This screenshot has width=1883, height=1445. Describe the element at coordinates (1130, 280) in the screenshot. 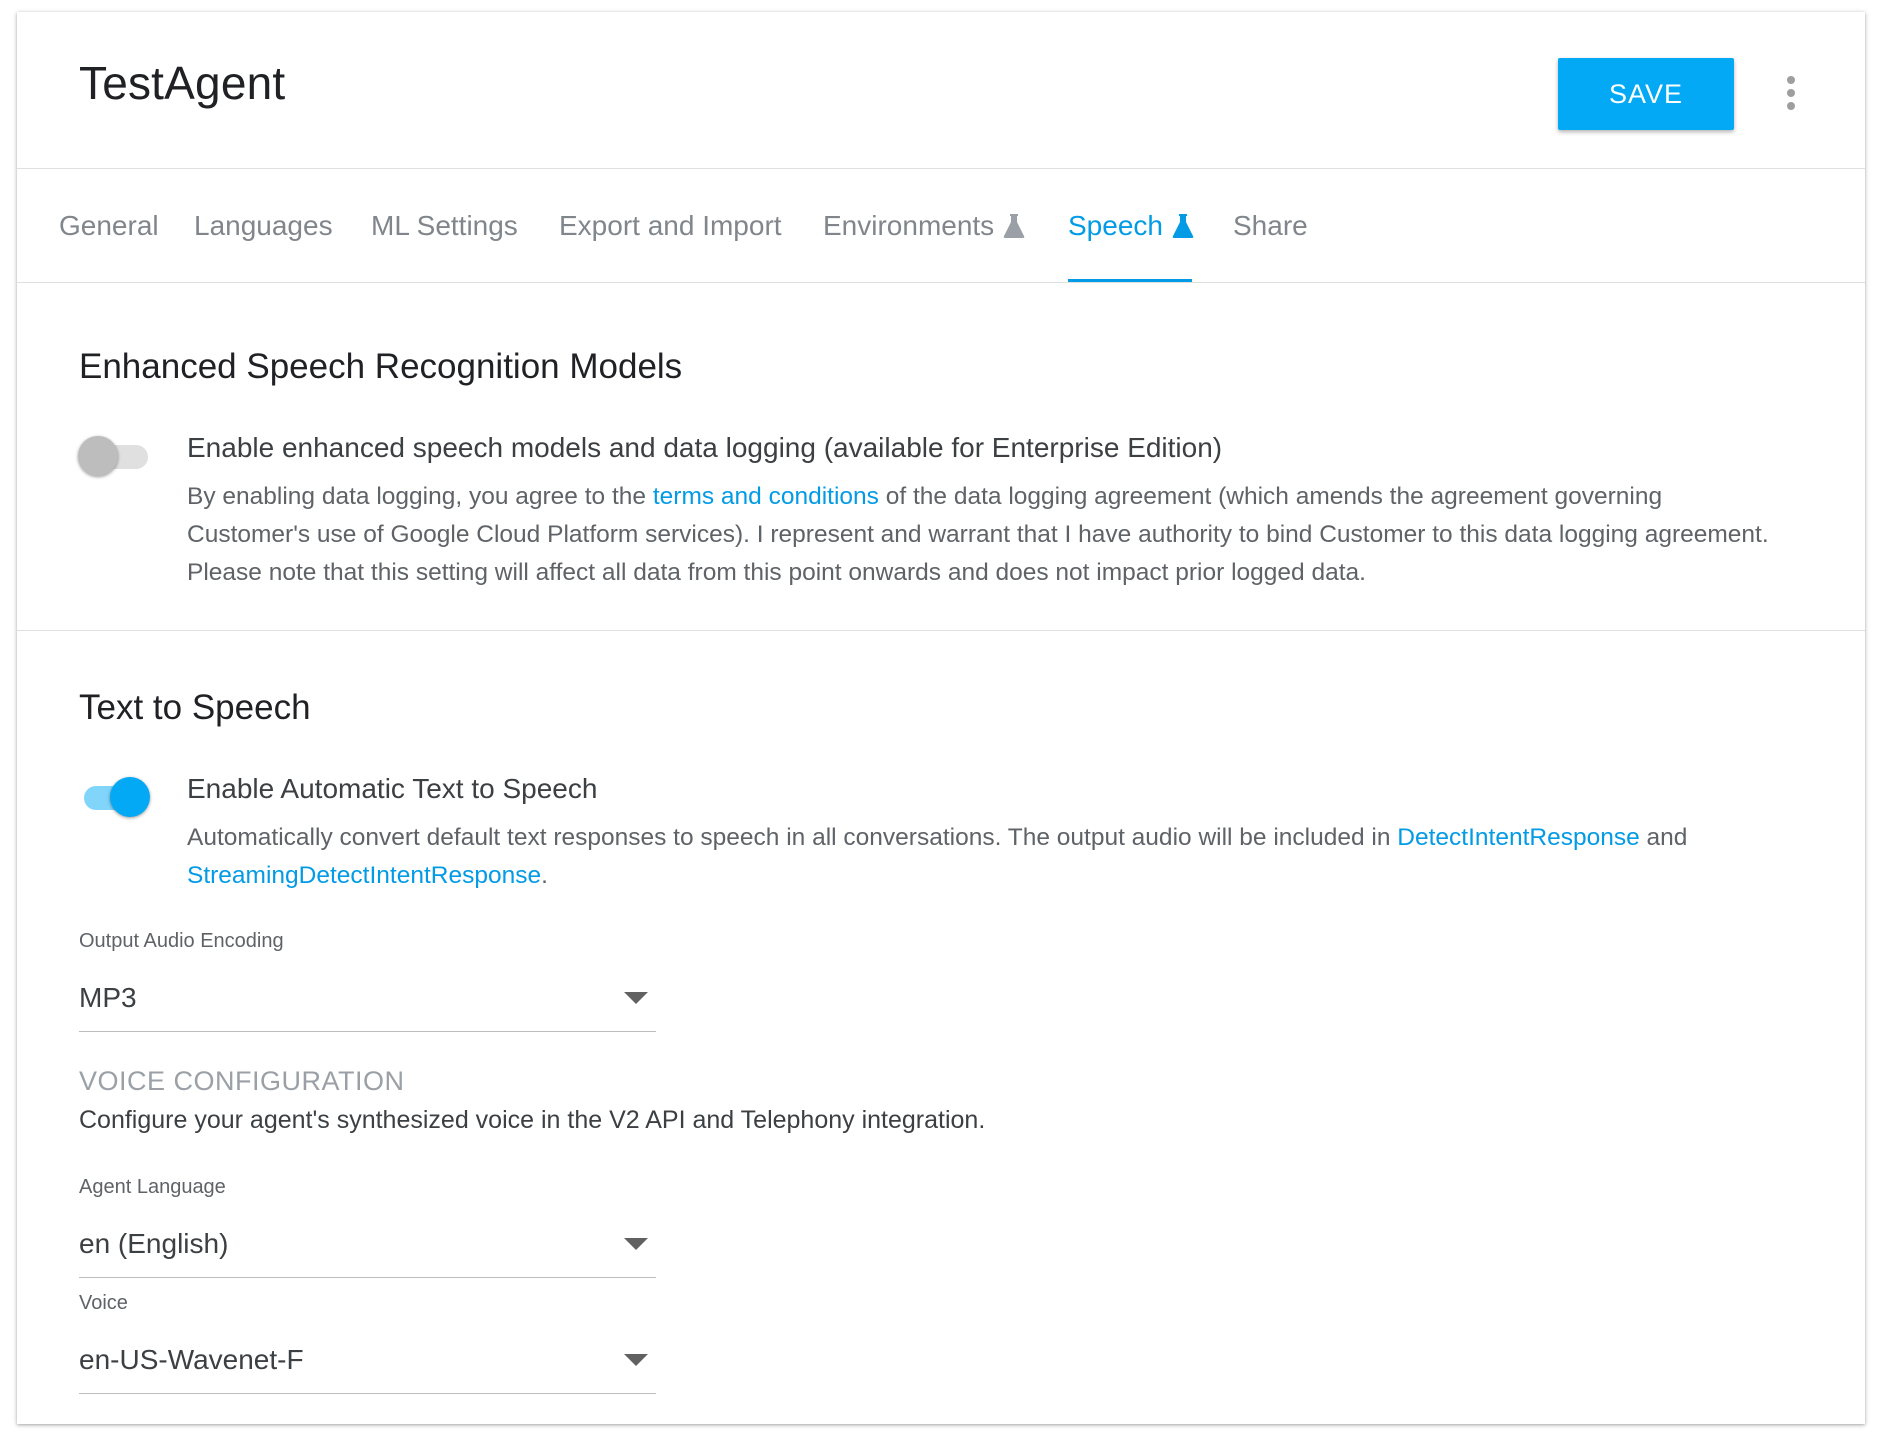

I see `active-tab-indicator` at that location.